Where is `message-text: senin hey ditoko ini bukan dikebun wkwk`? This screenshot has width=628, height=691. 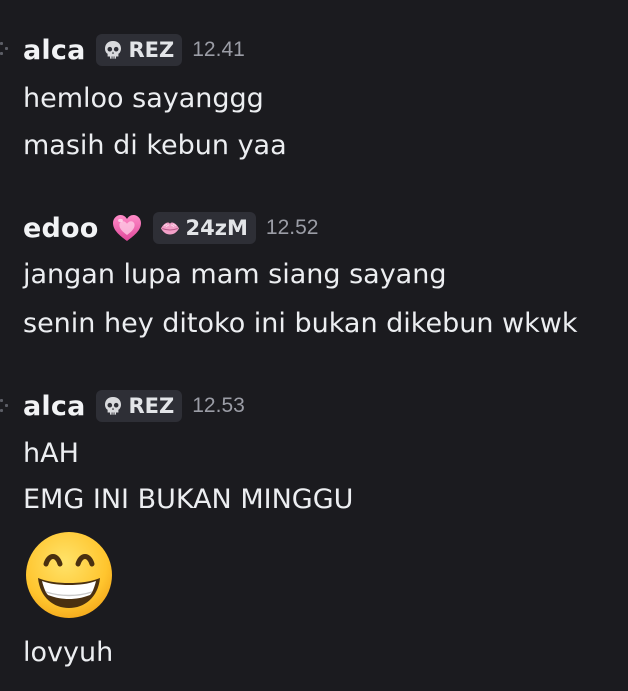
message-text: senin hey ditoko ini bukan dikebun wkwk is located at coordinates (300, 323).